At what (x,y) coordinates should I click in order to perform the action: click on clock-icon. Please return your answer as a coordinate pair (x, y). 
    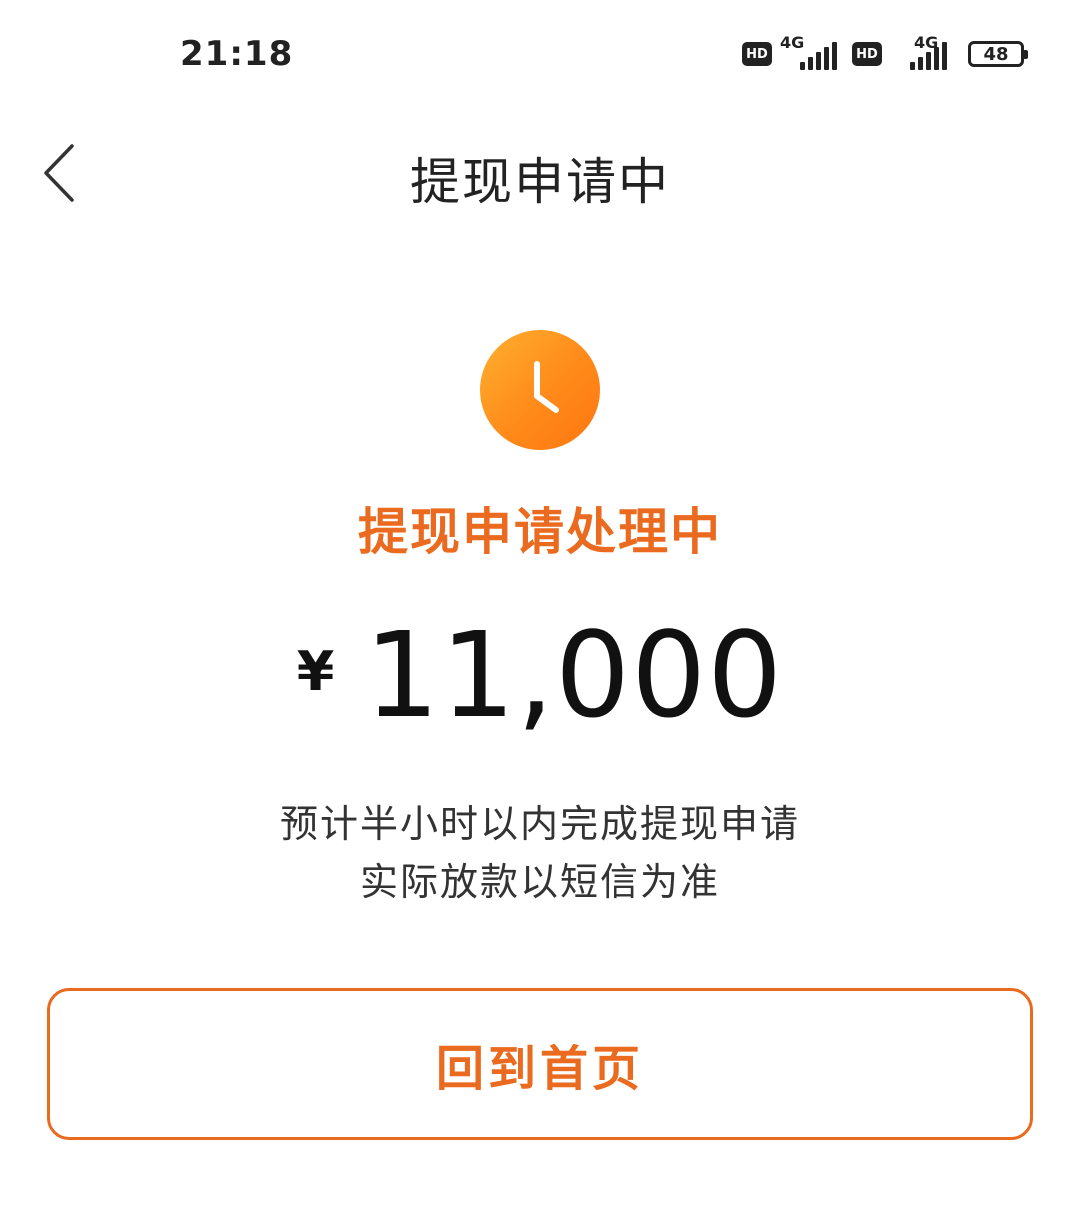
    Looking at the image, I should click on (540, 390).